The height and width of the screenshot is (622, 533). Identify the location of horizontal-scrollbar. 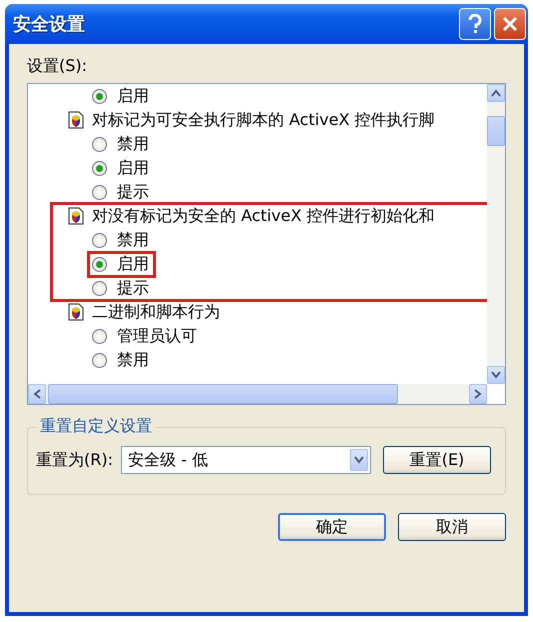
(257, 394).